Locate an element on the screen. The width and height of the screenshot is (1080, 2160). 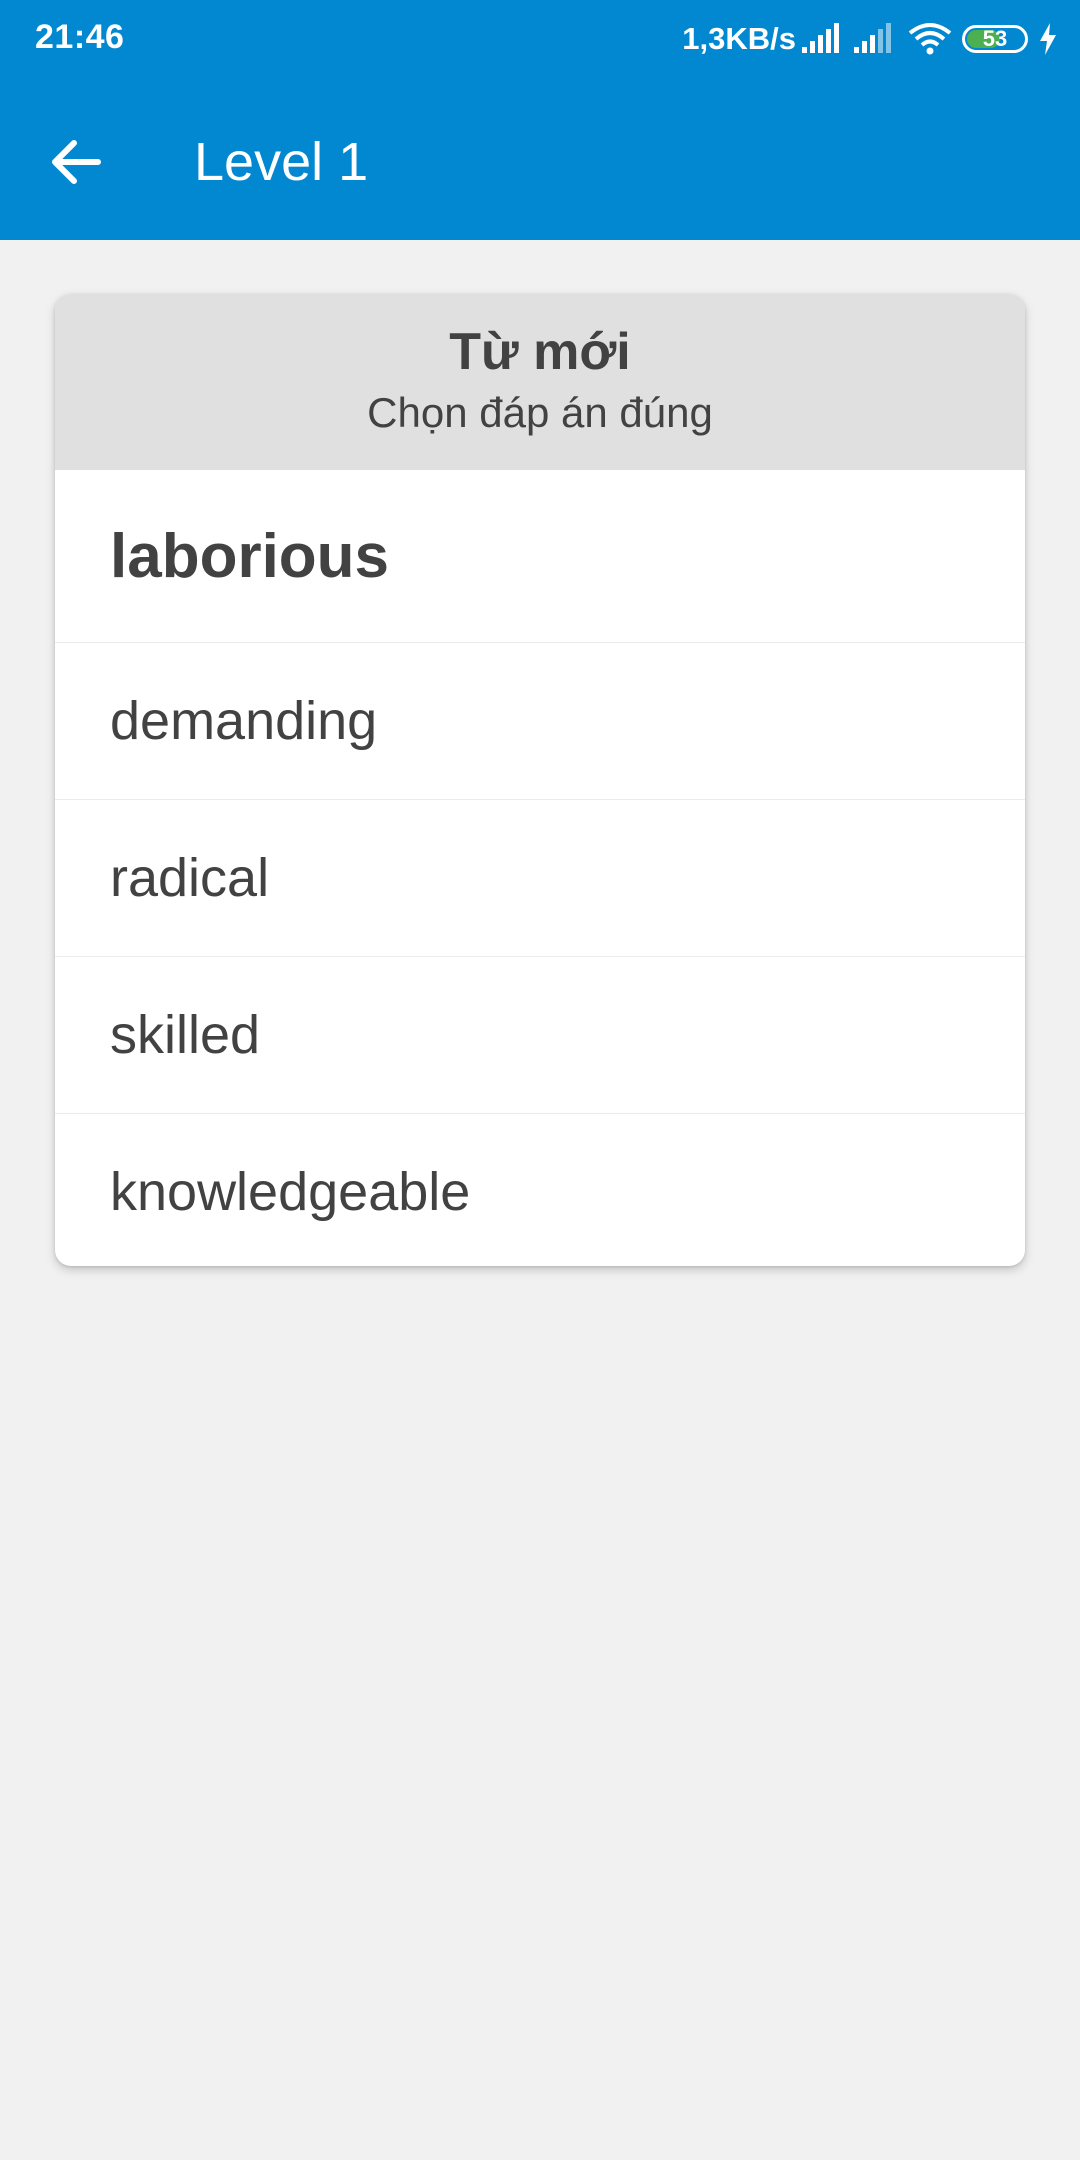
card-title: Từ mới is located at coordinates (540, 352).